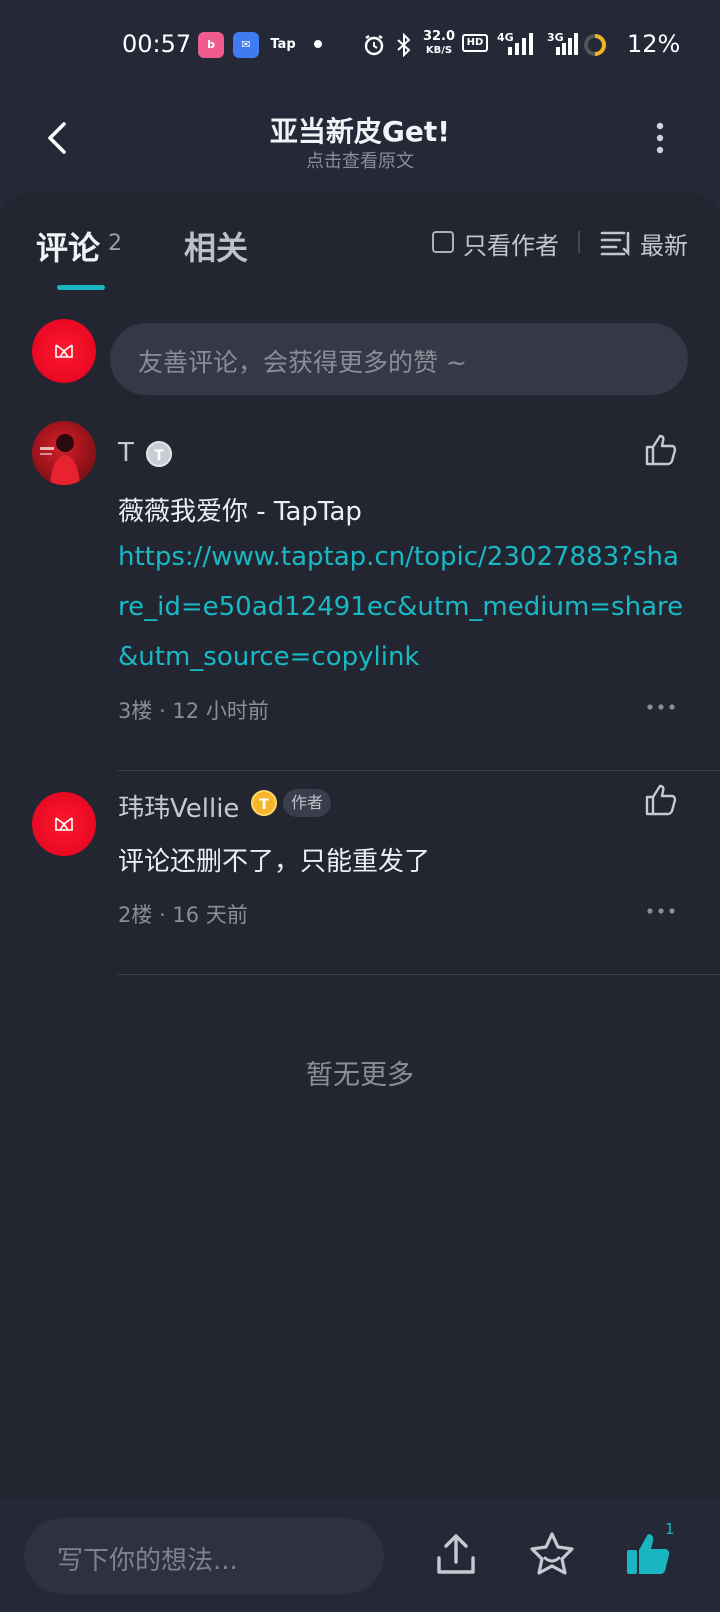 Image resolution: width=720 pixels, height=1612 pixels. Describe the element at coordinates (360, 130) in the screenshot. I see `page-title: 亚当新皮Get!` at that location.